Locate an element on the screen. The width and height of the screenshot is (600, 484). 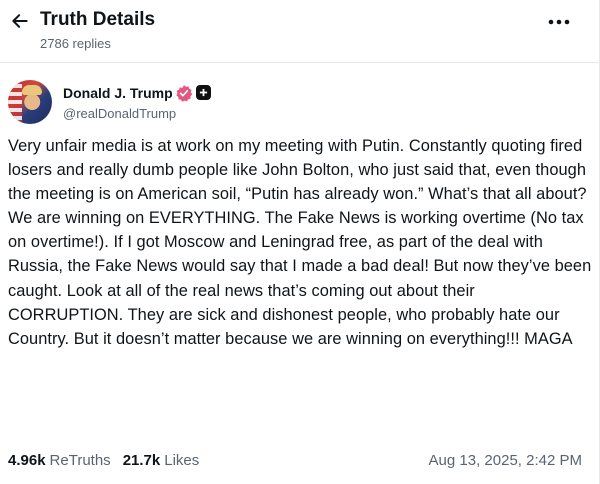
plus-icon is located at coordinates (203, 92).